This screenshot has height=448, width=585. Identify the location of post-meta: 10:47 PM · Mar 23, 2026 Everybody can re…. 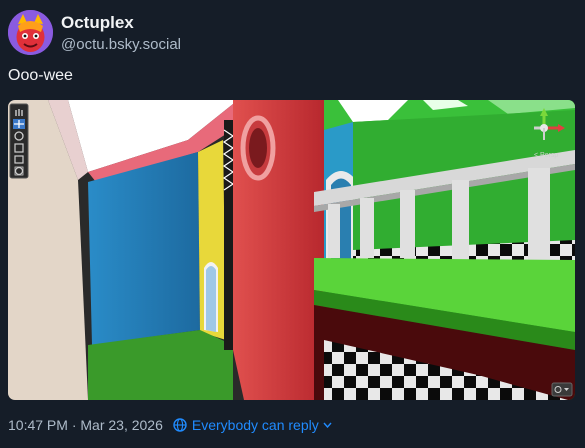
(170, 425).